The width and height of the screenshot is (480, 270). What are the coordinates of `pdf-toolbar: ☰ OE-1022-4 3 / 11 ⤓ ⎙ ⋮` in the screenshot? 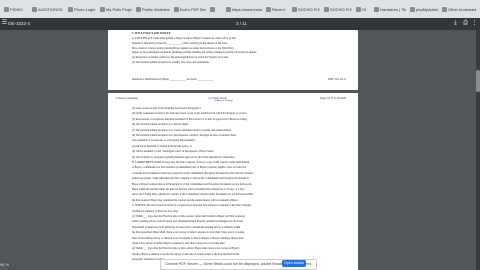 It's located at (240, 24).